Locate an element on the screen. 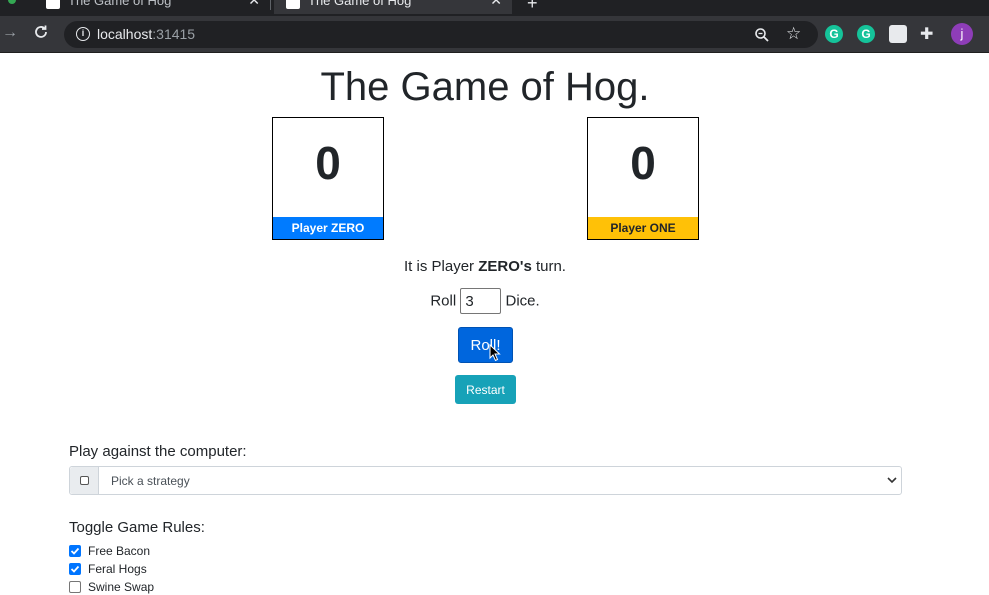 Image resolution: width=989 pixels, height=595 pixels. computer-play-label: Play against the computer: is located at coordinates (158, 451).